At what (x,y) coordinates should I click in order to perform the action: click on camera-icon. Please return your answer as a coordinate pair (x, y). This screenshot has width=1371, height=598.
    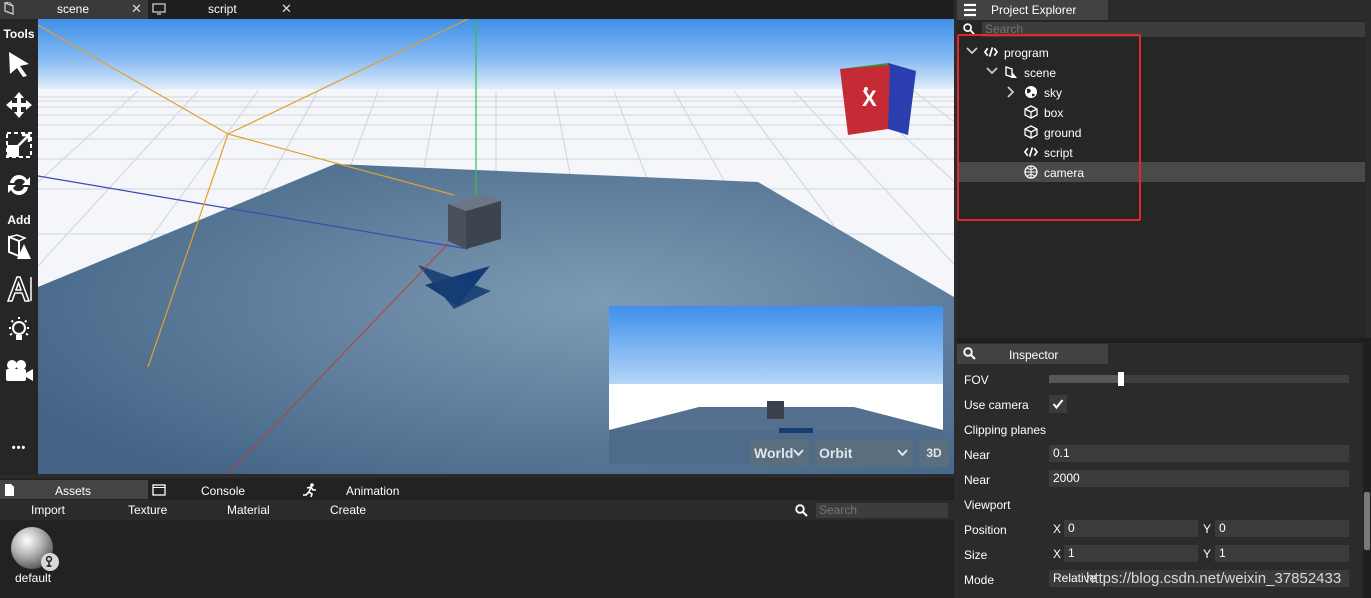
    Looking at the image, I should click on (19, 370).